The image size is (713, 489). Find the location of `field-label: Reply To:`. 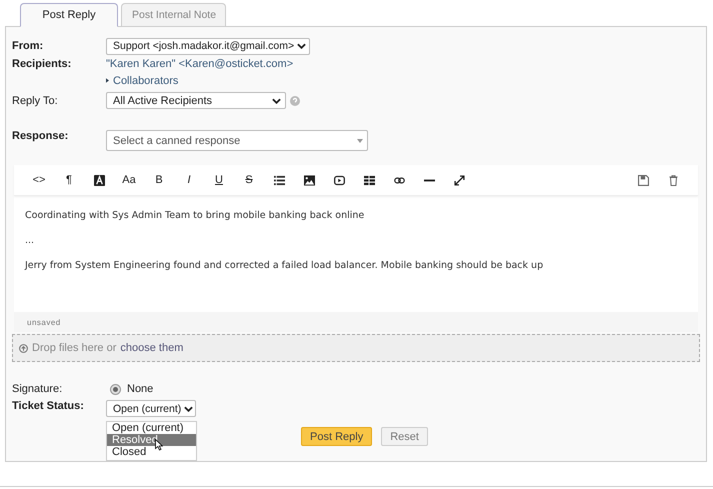

field-label: Reply To: is located at coordinates (35, 100).